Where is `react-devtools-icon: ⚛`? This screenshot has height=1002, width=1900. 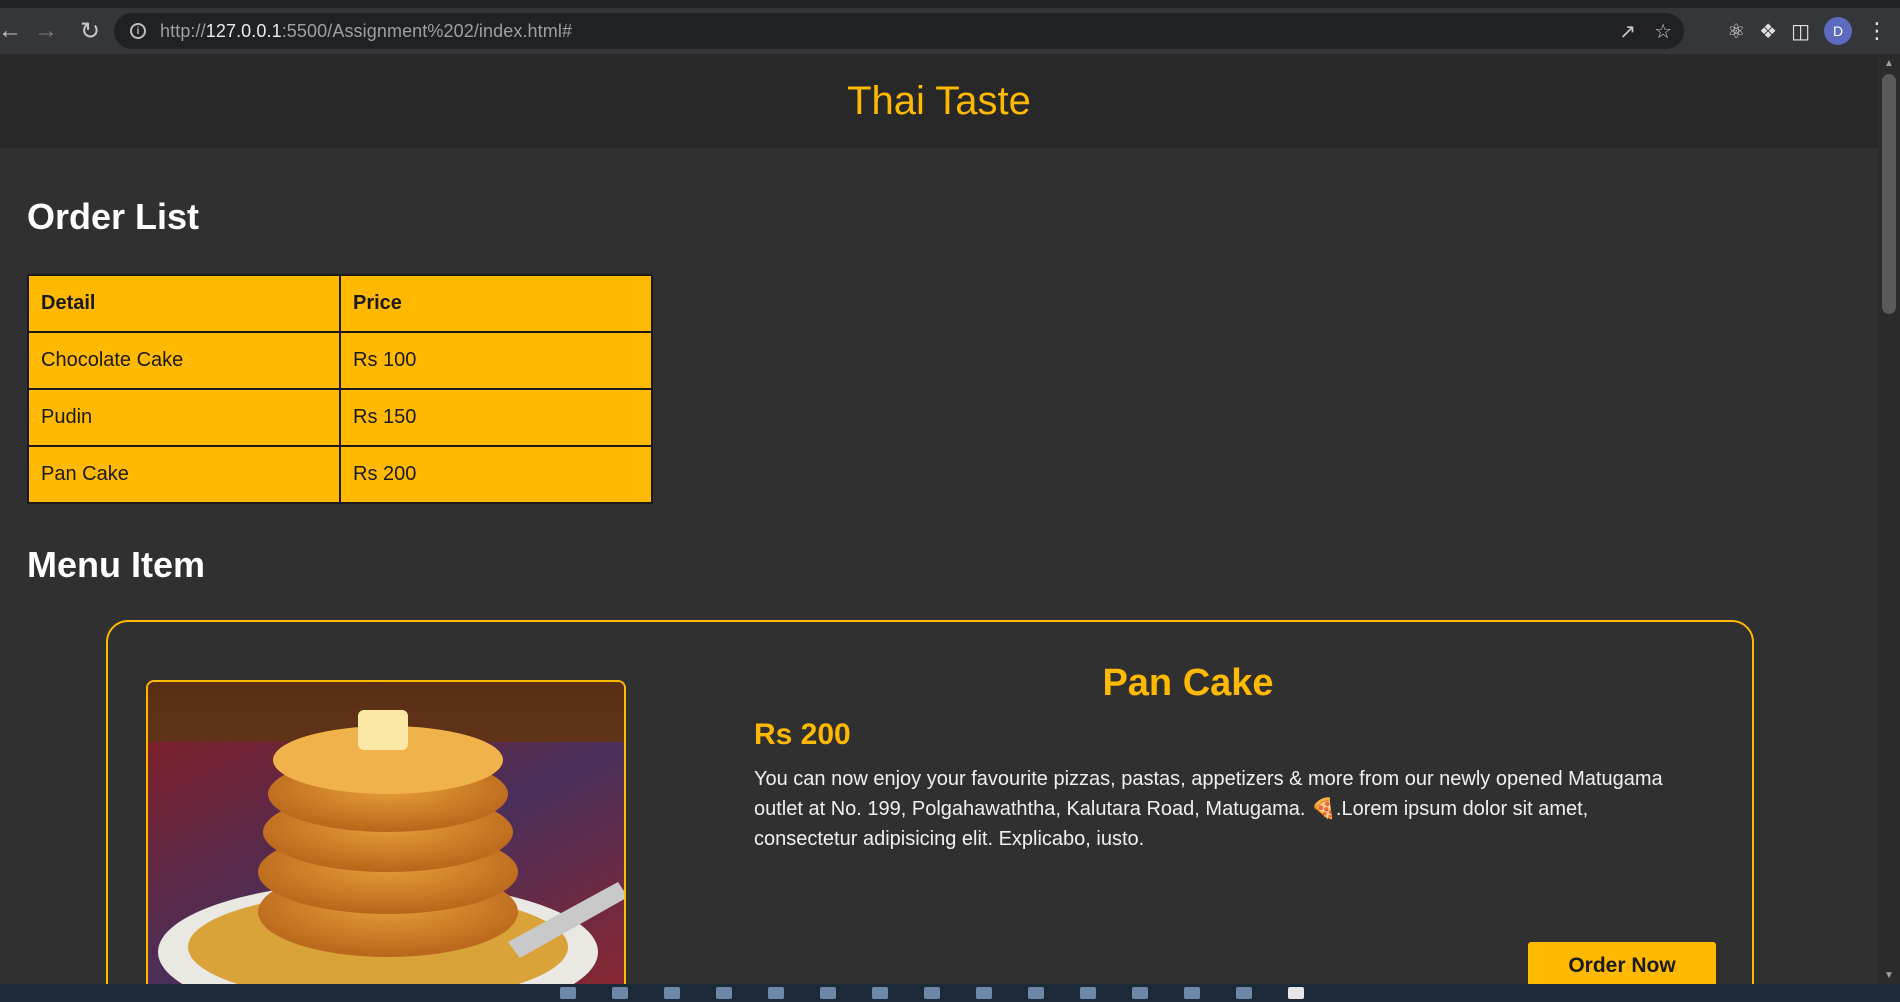 react-devtools-icon: ⚛ is located at coordinates (1736, 31).